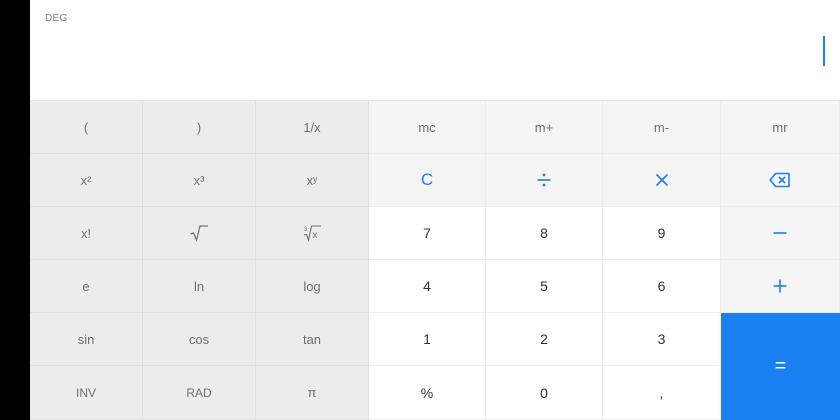  I want to click on minus-button, so click(780, 233).